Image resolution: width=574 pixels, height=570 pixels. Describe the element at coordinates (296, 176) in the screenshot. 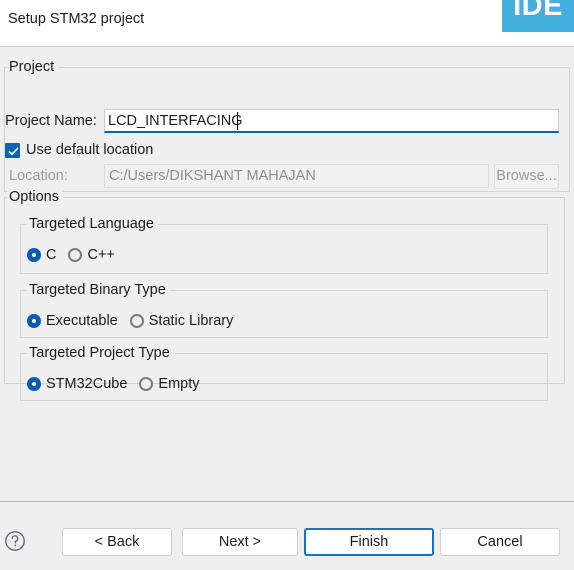

I see `location-input: C:/Users/DIKSHANT MAHAJAN` at that location.